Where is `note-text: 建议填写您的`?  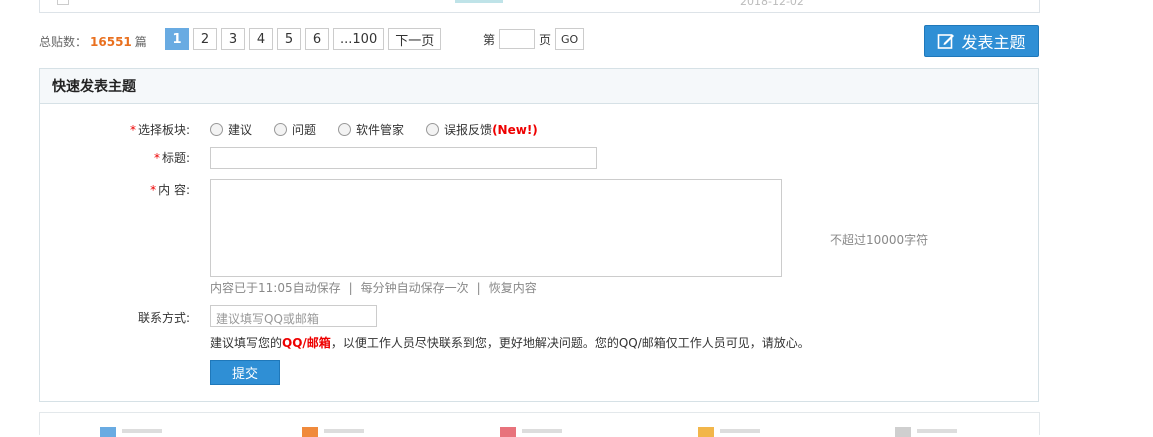
note-text: 建议填写您的 is located at coordinates (246, 343).